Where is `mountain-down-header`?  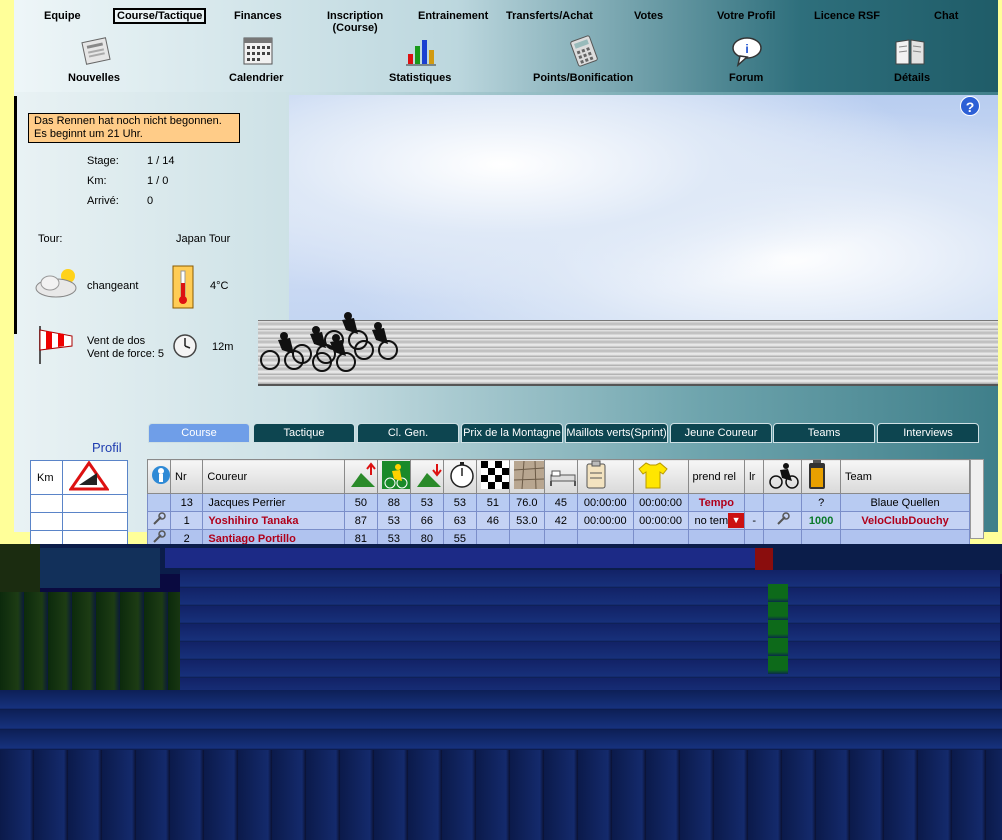 mountain-down-header is located at coordinates (426, 476).